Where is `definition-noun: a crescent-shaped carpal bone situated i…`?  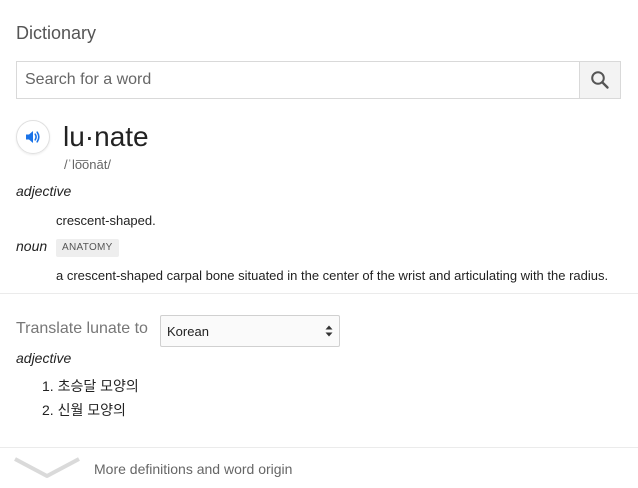
definition-noun: a crescent-shaped carpal bone situated i… is located at coordinates (332, 275).